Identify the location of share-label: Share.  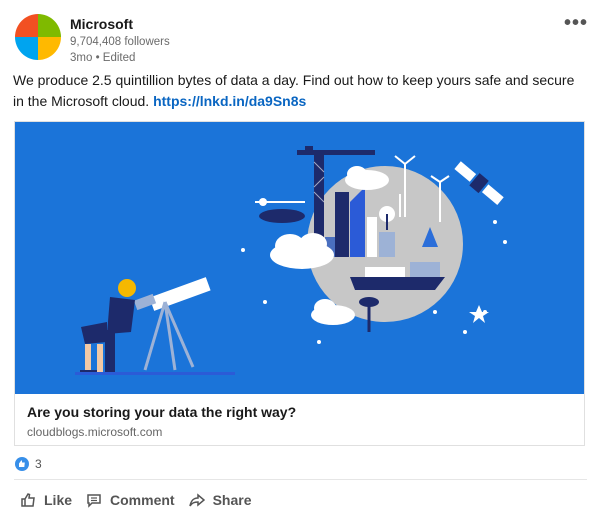
(232, 500).